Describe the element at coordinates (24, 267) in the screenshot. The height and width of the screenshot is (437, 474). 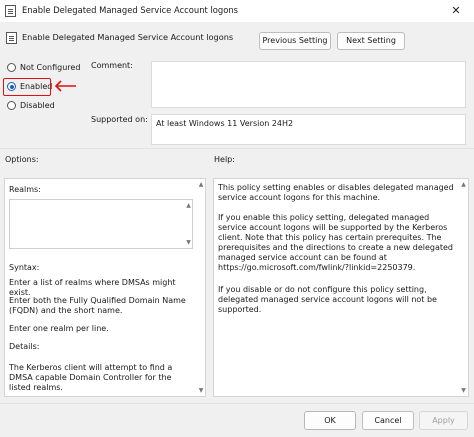
I see `options-text-line: Syntax:` at that location.